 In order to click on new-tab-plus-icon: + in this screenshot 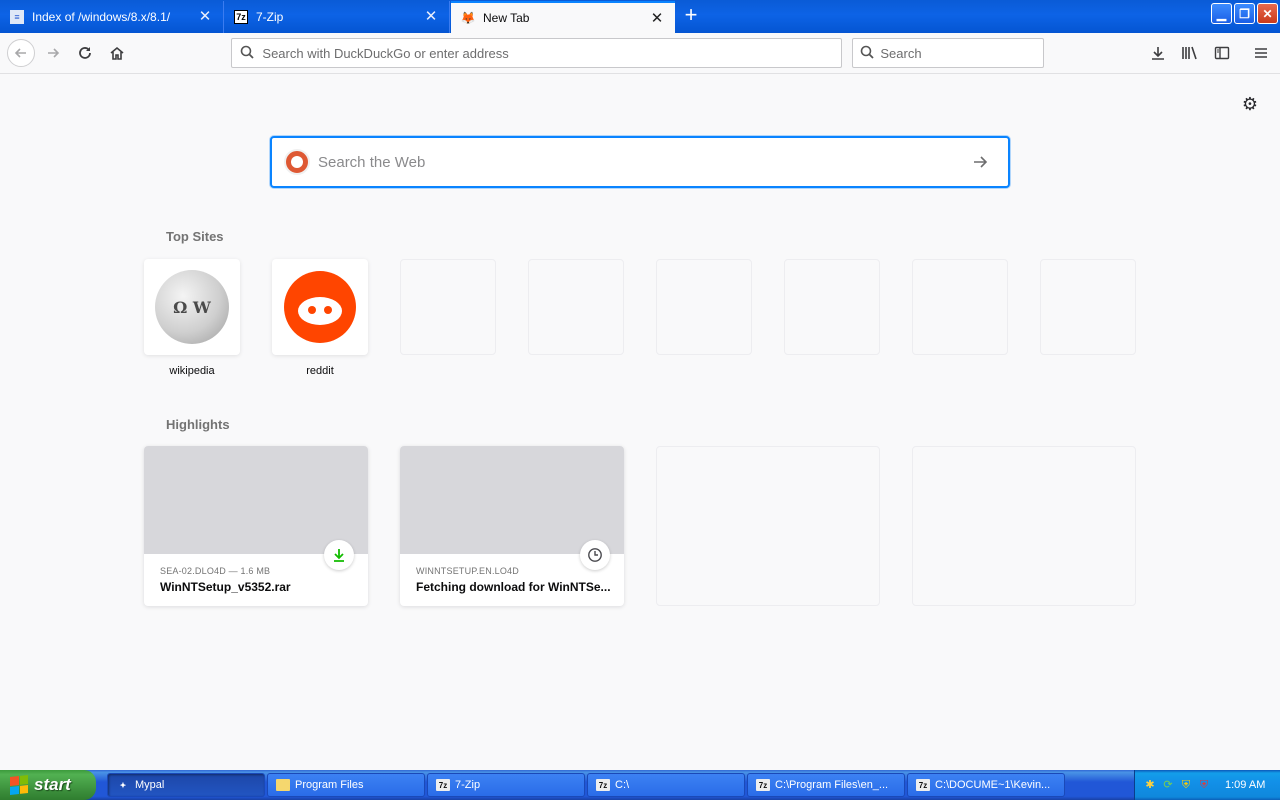, I will do `click(691, 15)`.